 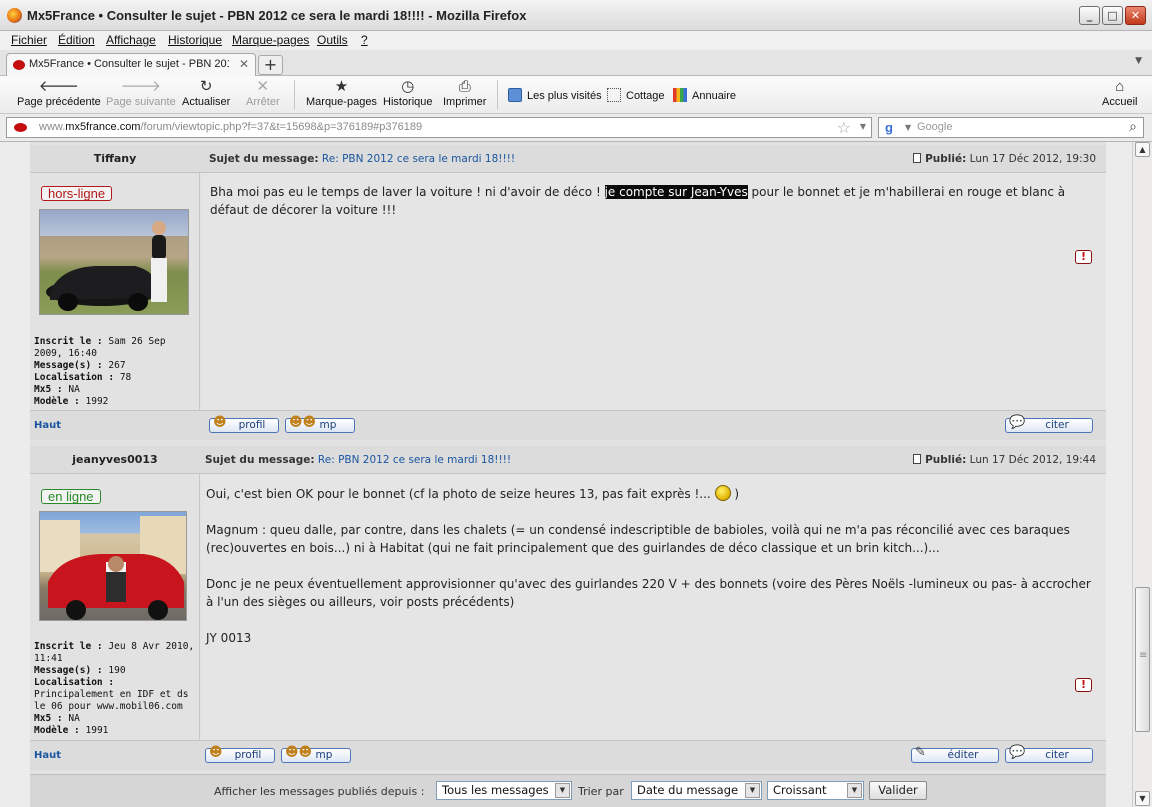 What do you see at coordinates (103, 127) in the screenshot?
I see `url-domain: mx5france.com` at bounding box center [103, 127].